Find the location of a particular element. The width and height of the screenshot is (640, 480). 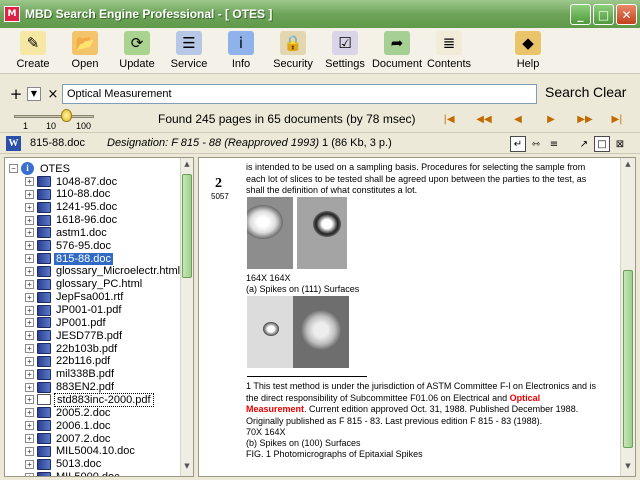

relevance-slider-thumb is located at coordinates (66, 115).